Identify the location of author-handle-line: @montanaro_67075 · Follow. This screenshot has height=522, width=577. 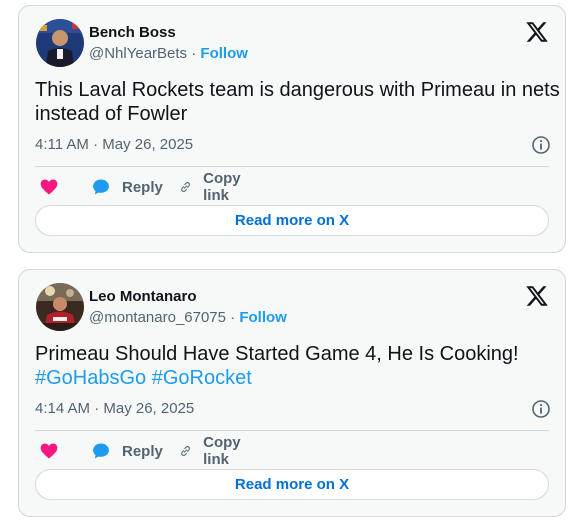
(188, 317).